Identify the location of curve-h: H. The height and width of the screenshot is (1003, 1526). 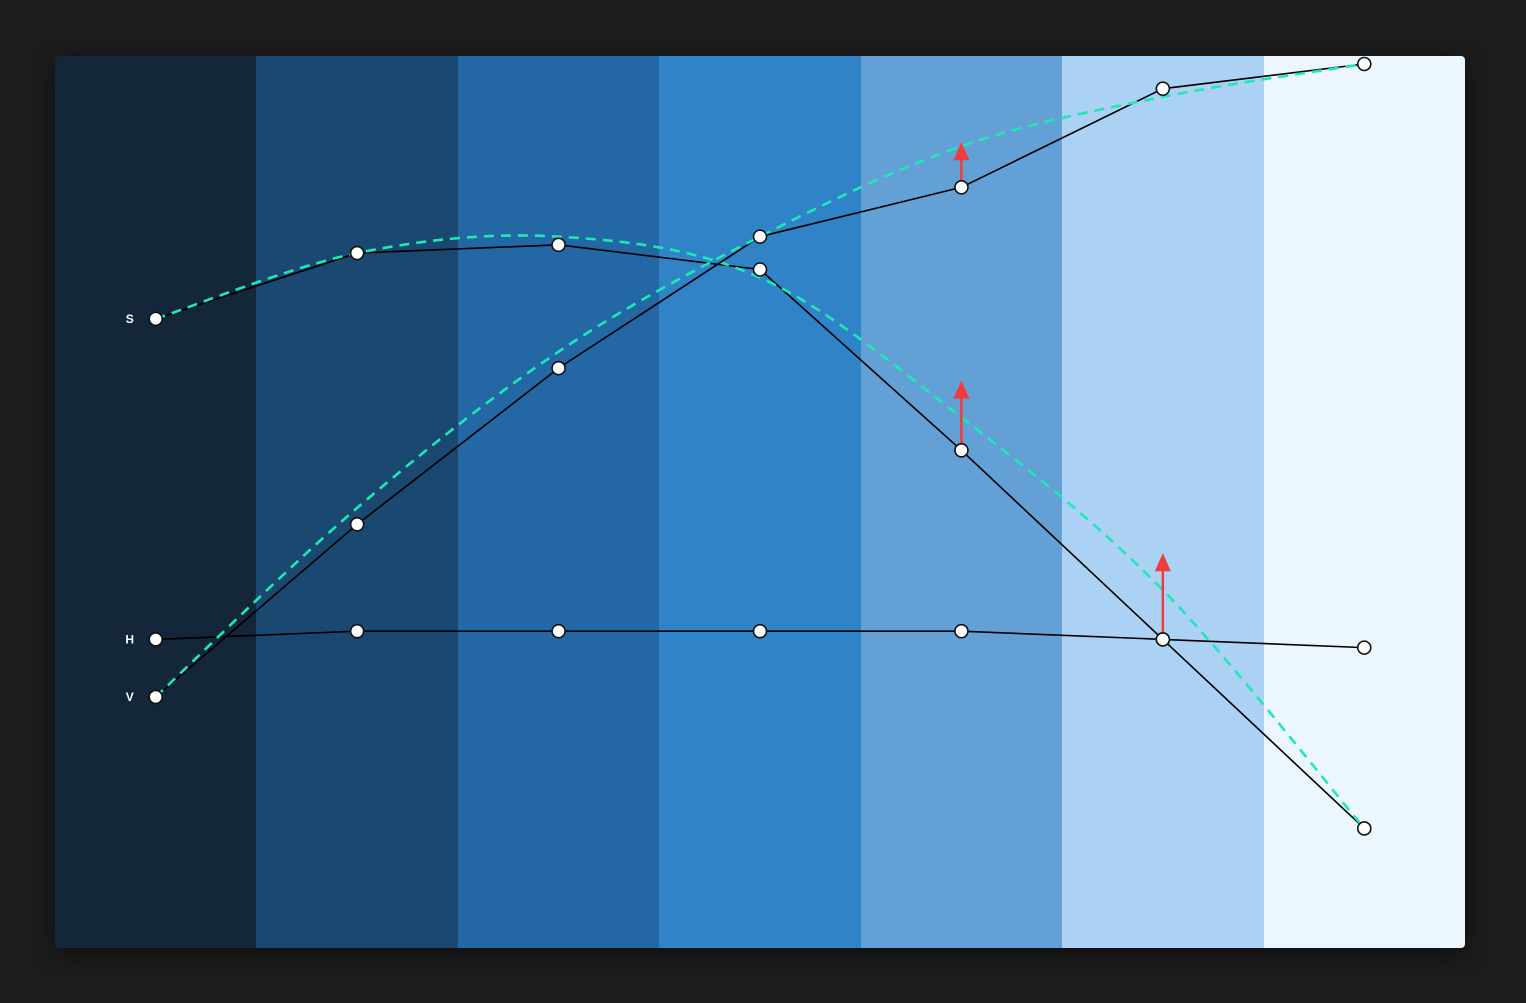
(748, 639).